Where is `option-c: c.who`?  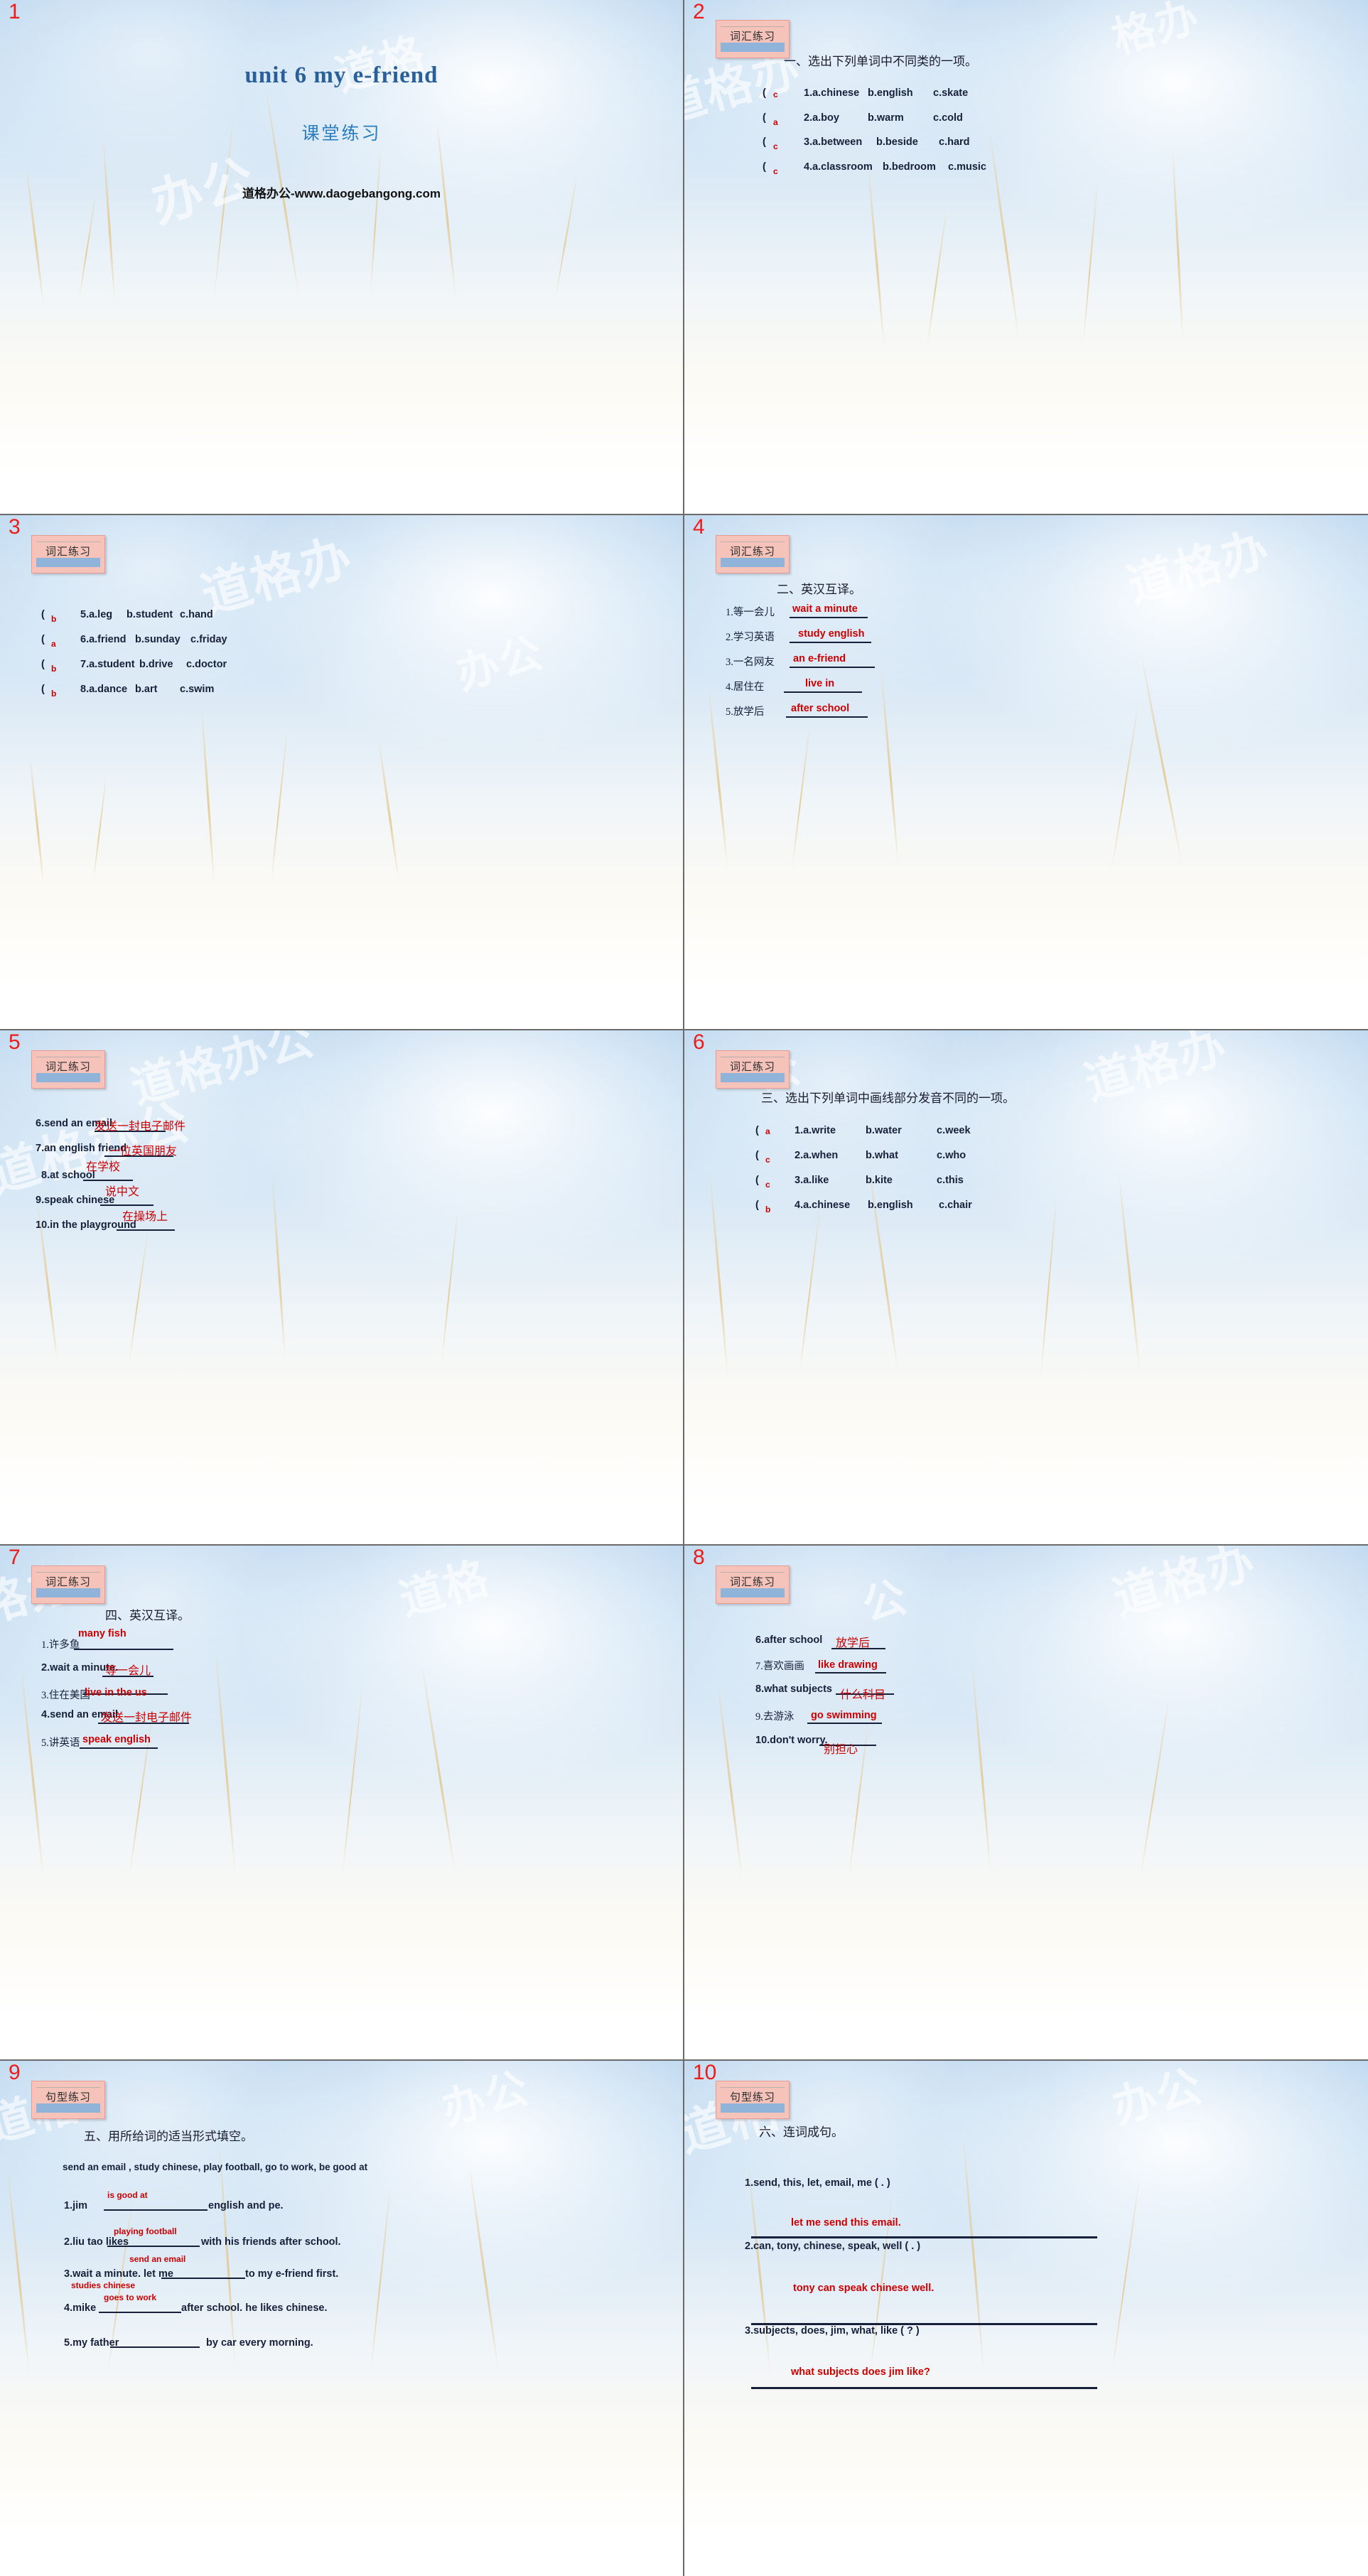 option-c: c.who is located at coordinates (951, 1155).